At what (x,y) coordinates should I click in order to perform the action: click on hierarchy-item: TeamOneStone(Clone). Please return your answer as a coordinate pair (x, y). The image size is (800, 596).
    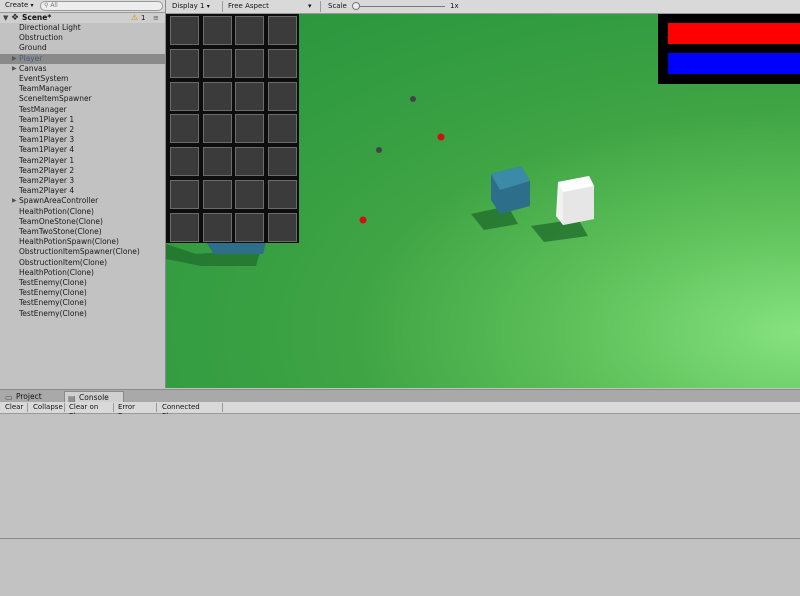
    Looking at the image, I should click on (82, 222).